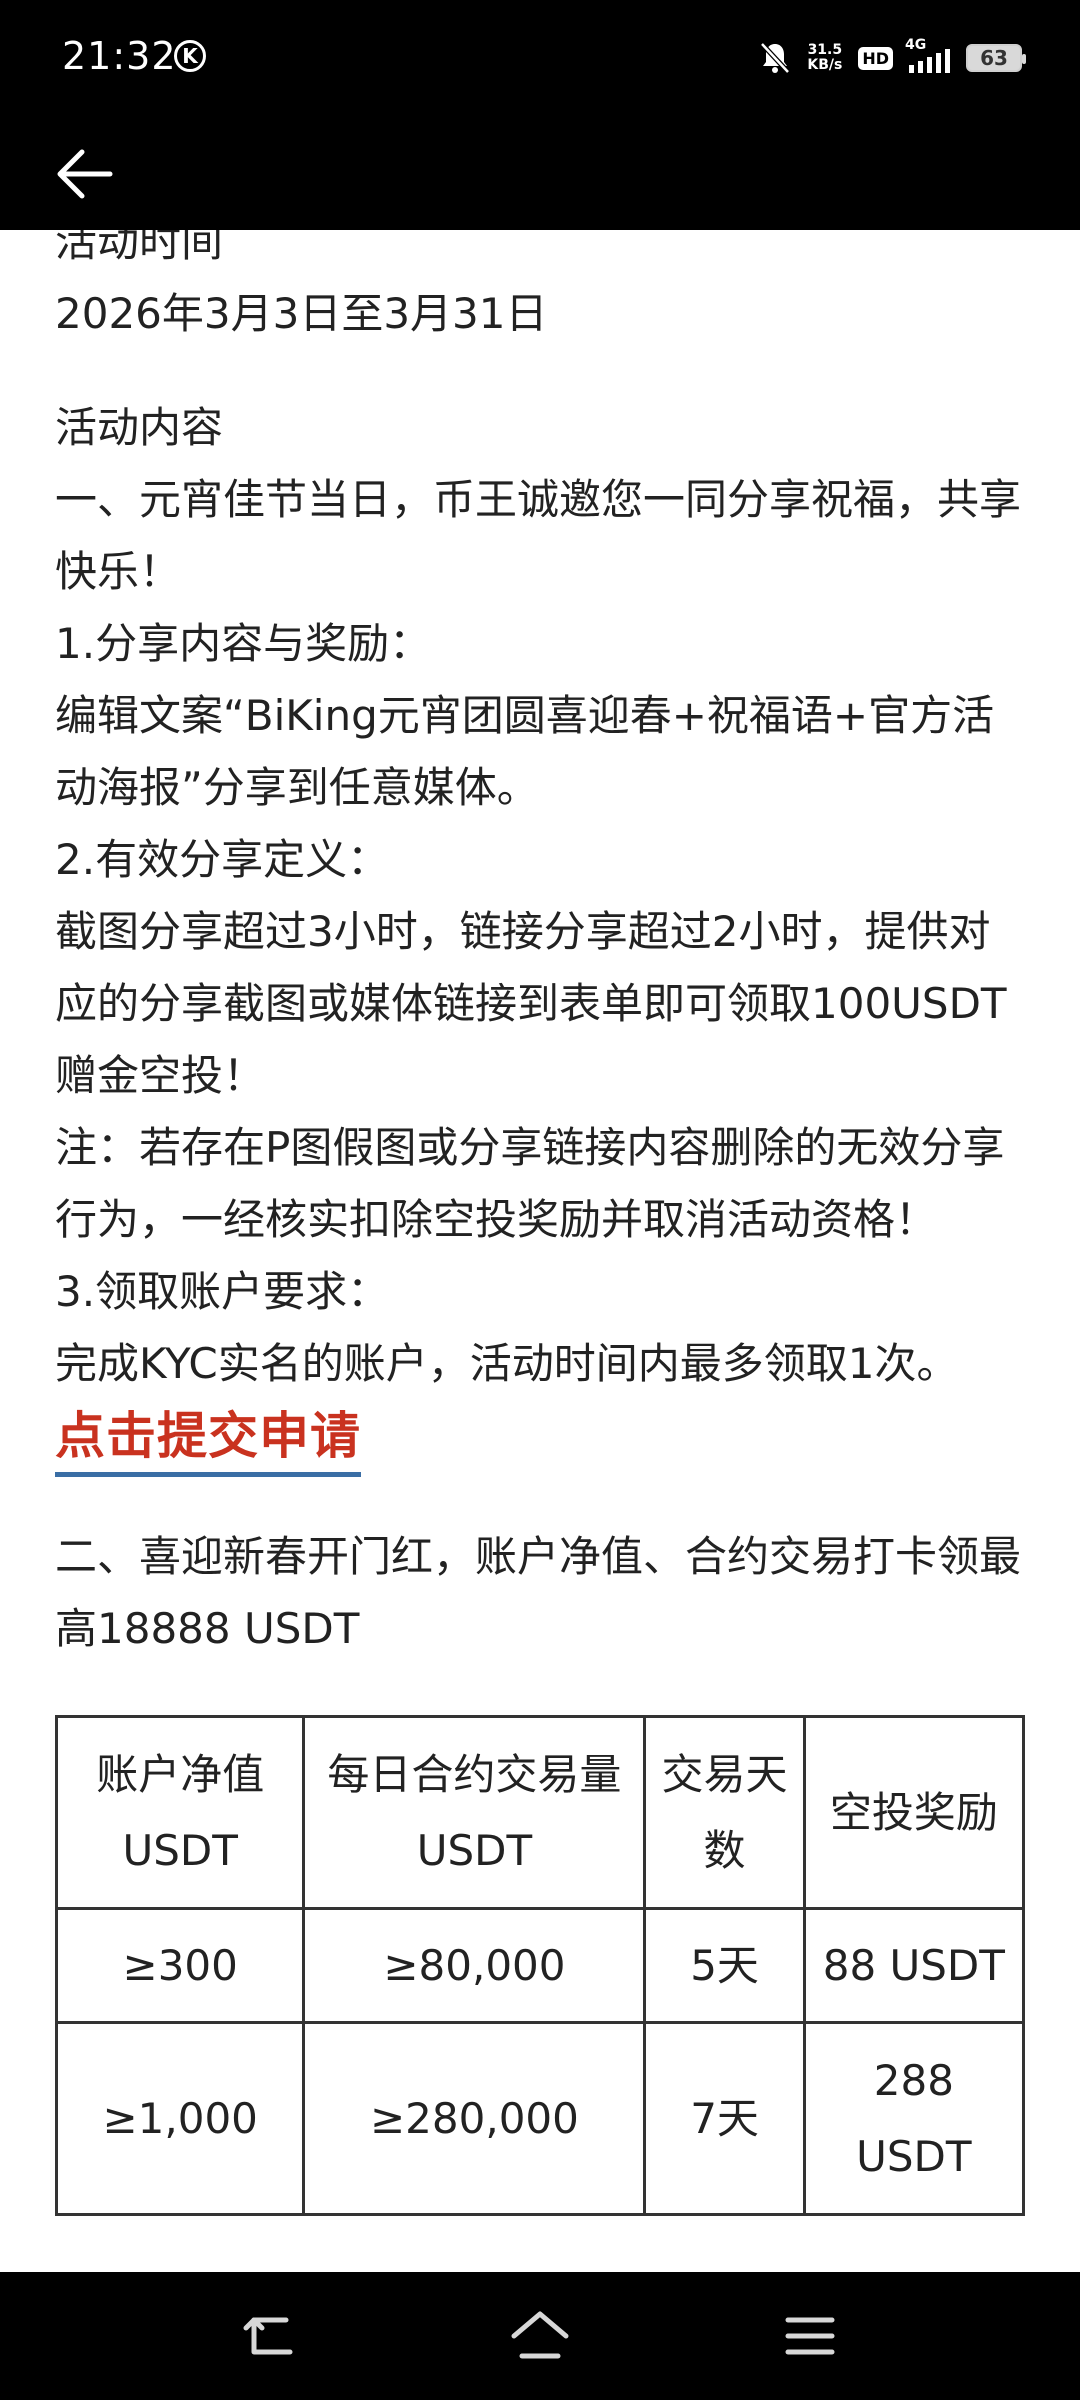 This screenshot has width=1080, height=2400. I want to click on table-header-cell: 账户净值USDT, so click(180, 1812).